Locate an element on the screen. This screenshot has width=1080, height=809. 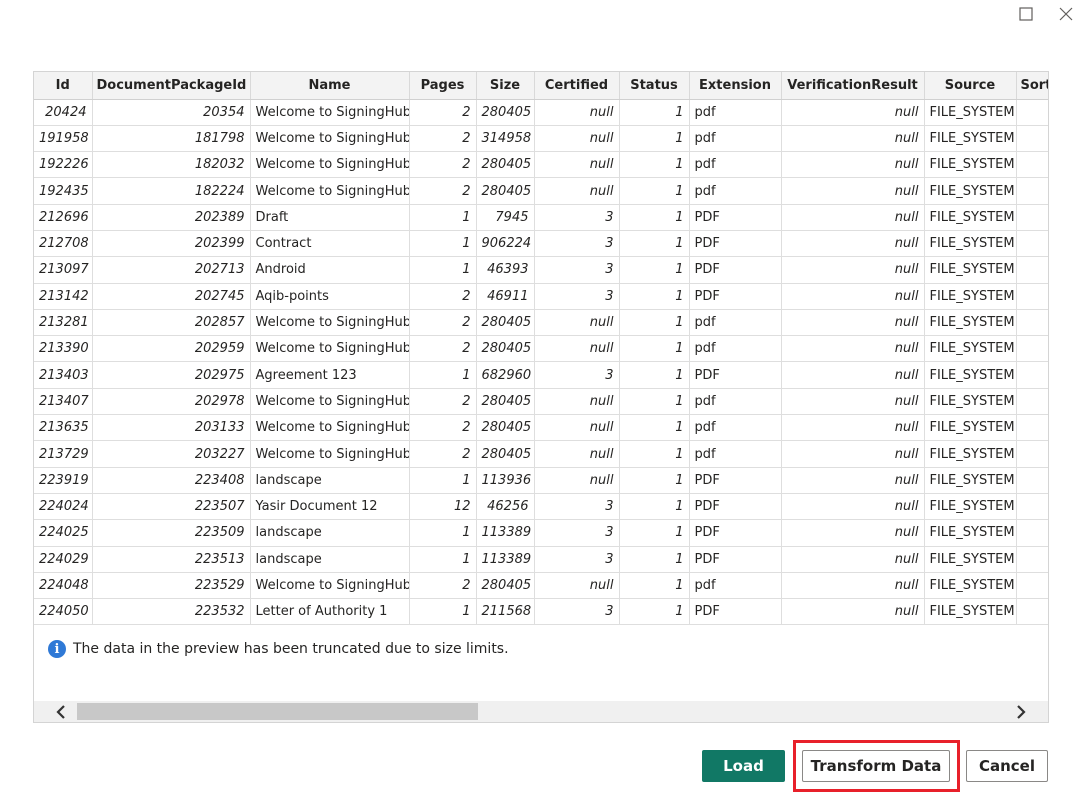
table-cell: 182032 is located at coordinates (171, 165).